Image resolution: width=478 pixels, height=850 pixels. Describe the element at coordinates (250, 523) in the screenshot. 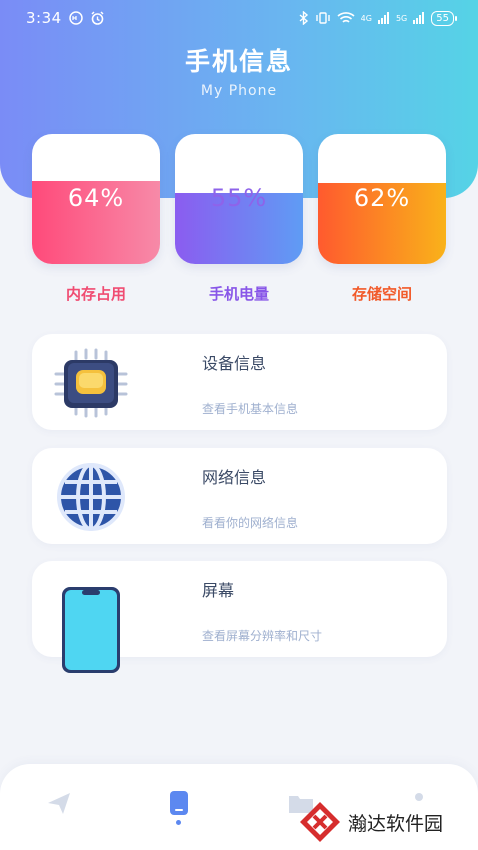

I see `network-info-desc: 看看你的网络信息` at that location.